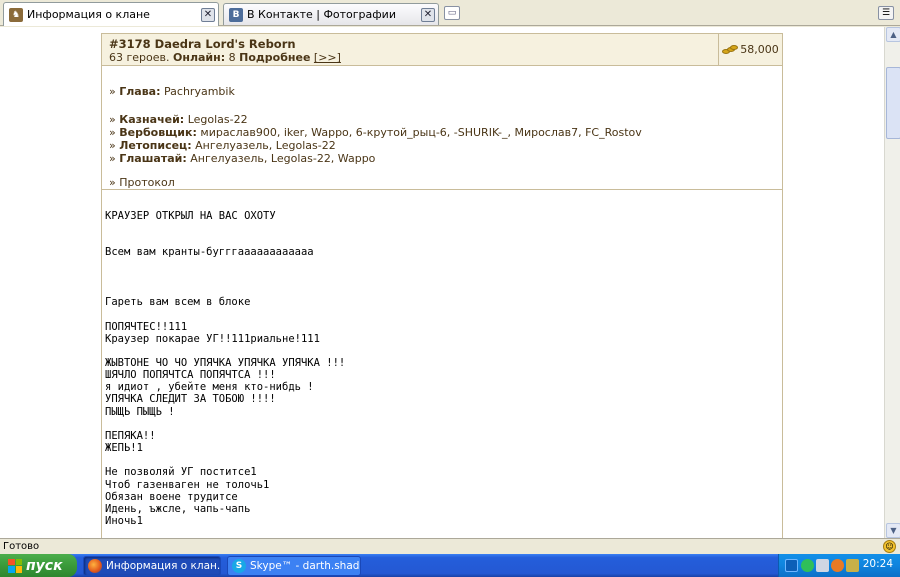  What do you see at coordinates (265, 145) in the screenshot?
I see `officer-names: Ангелуазель, Legolas-22` at bounding box center [265, 145].